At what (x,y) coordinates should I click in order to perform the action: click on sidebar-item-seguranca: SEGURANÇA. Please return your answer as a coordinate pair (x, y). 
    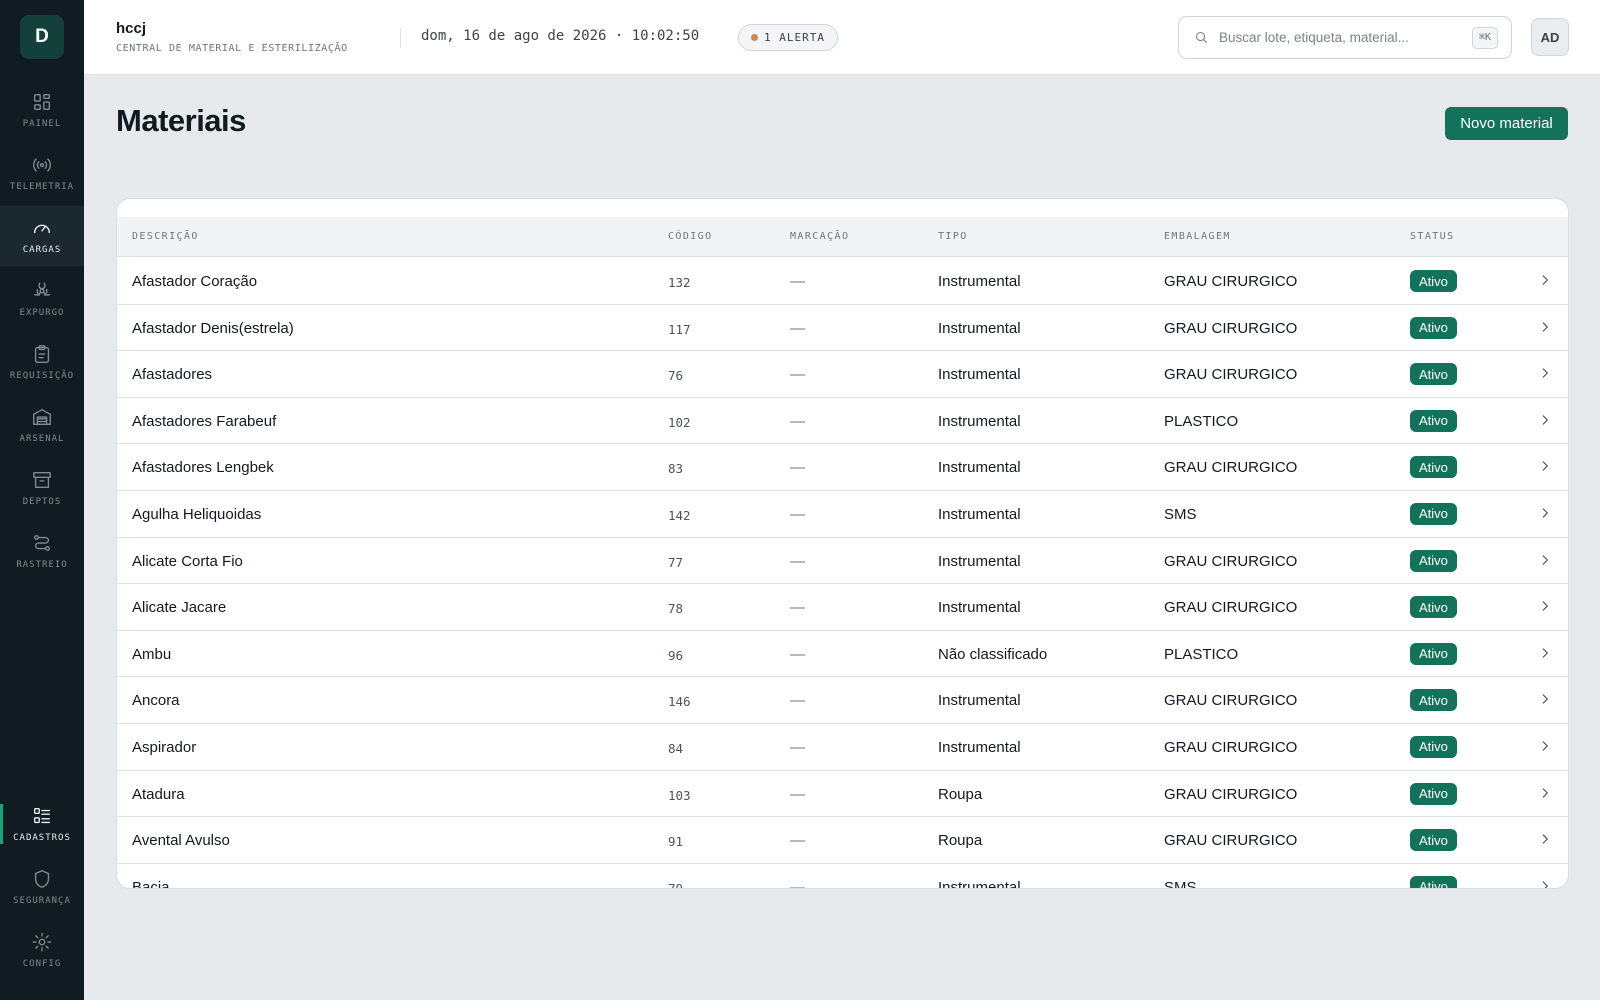
    Looking at the image, I should click on (42, 887).